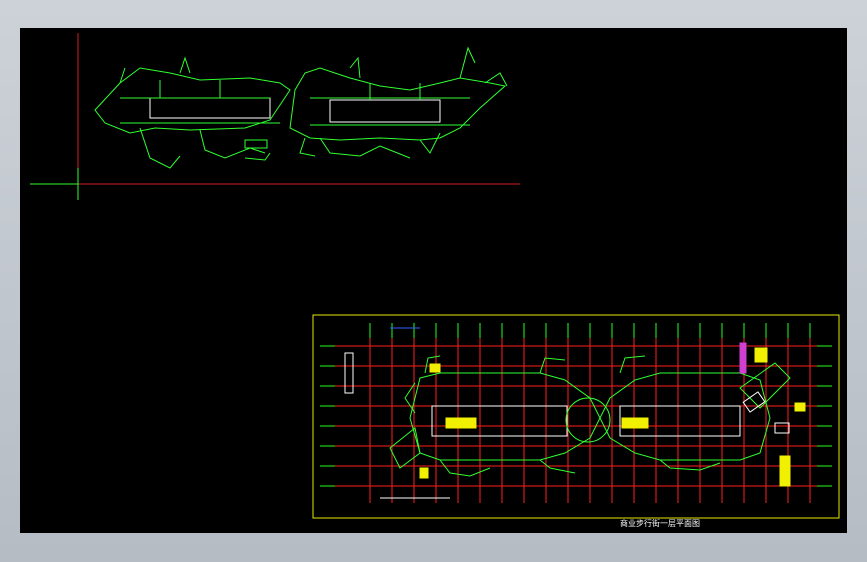 This screenshot has width=867, height=562. What do you see at coordinates (660, 523) in the screenshot?
I see `drawing-title: 商业步行街一层平面图` at bounding box center [660, 523].